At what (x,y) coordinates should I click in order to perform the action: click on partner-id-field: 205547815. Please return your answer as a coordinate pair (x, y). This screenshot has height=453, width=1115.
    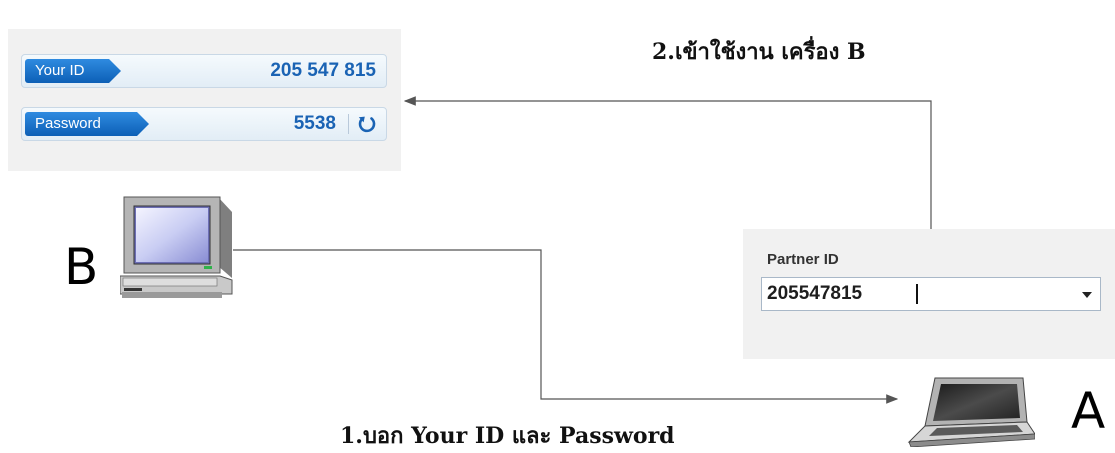
    Looking at the image, I should click on (931, 294).